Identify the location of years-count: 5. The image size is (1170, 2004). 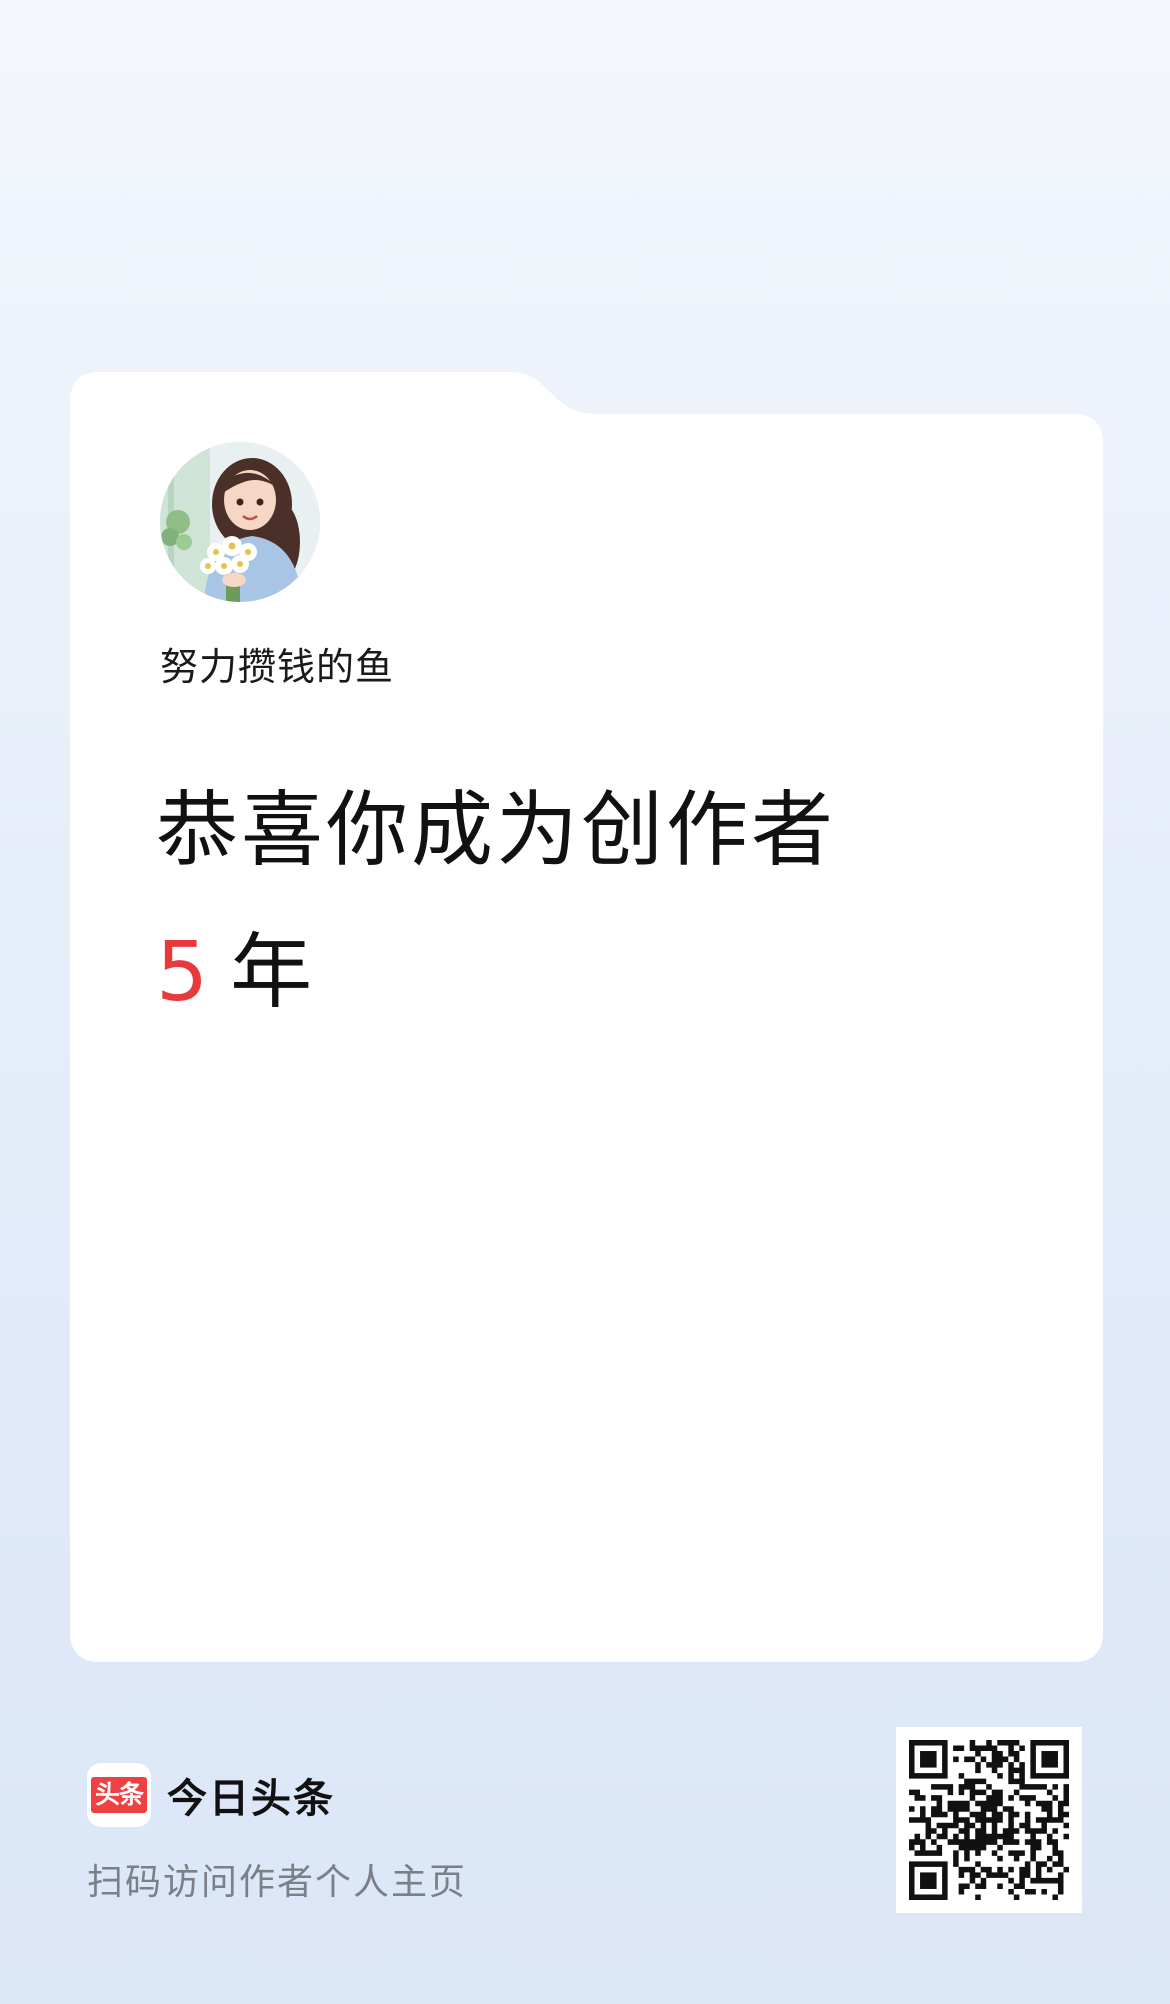
(182, 972).